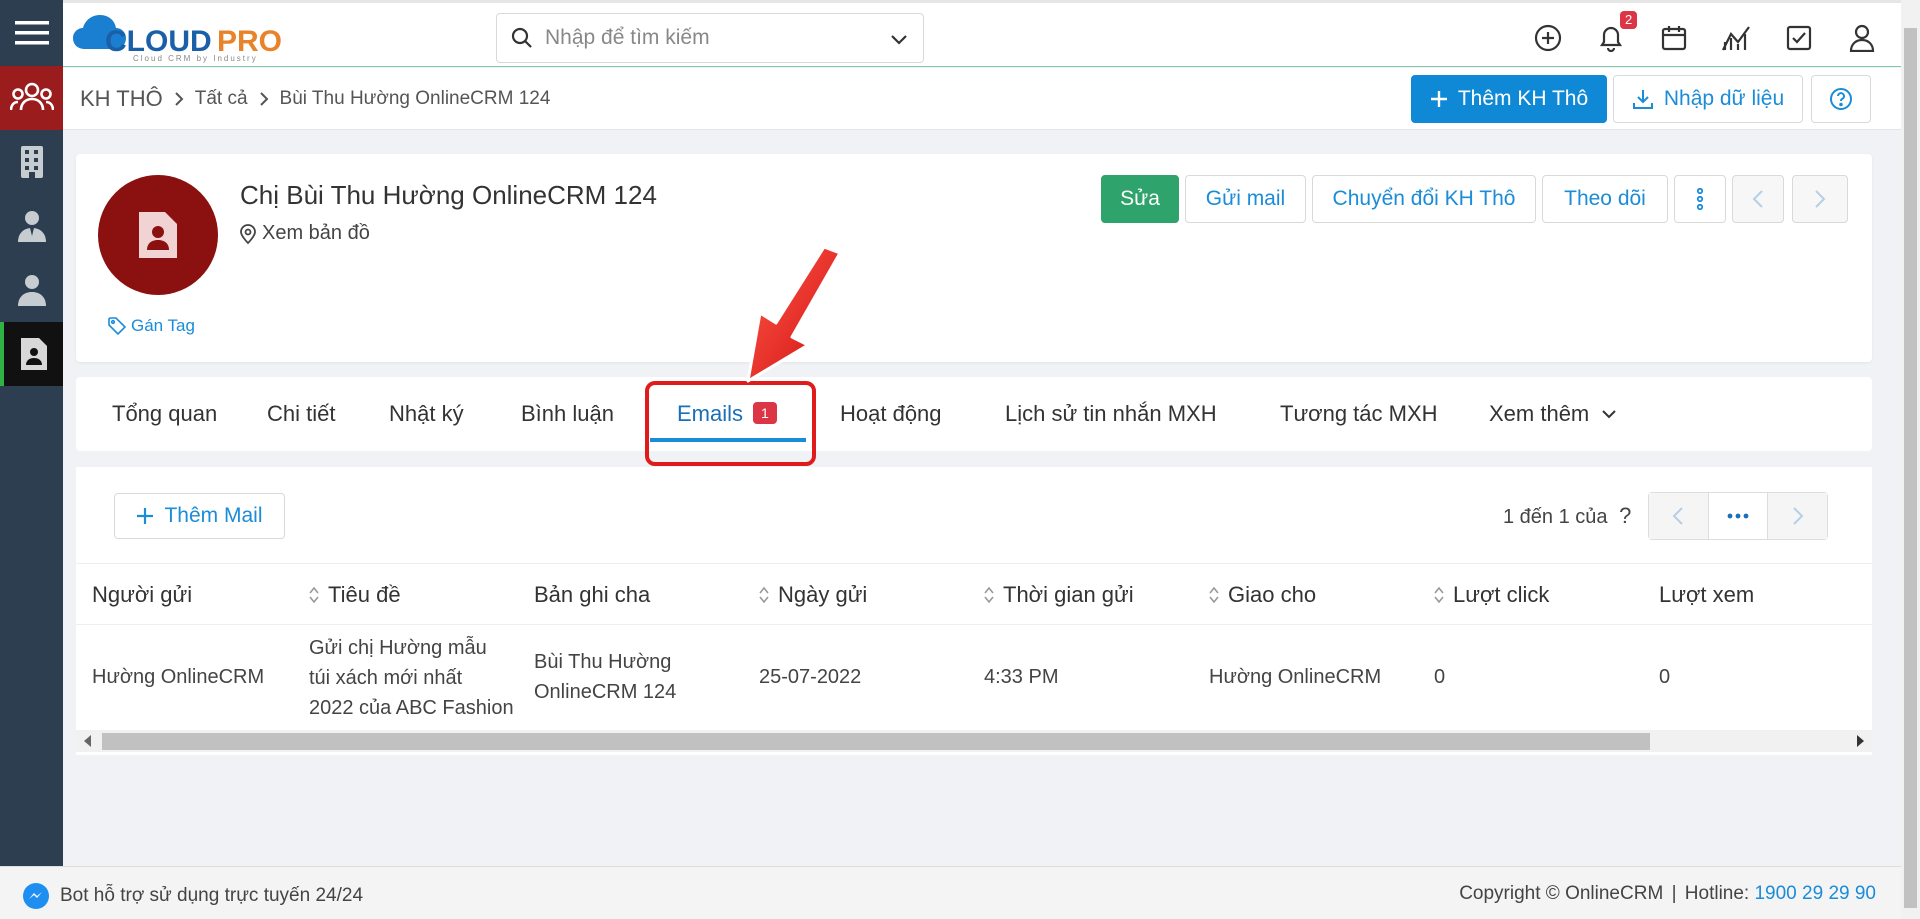 The width and height of the screenshot is (1920, 919). Describe the element at coordinates (1539, 413) in the screenshot. I see `tab-more-label: Xem thêm` at that location.